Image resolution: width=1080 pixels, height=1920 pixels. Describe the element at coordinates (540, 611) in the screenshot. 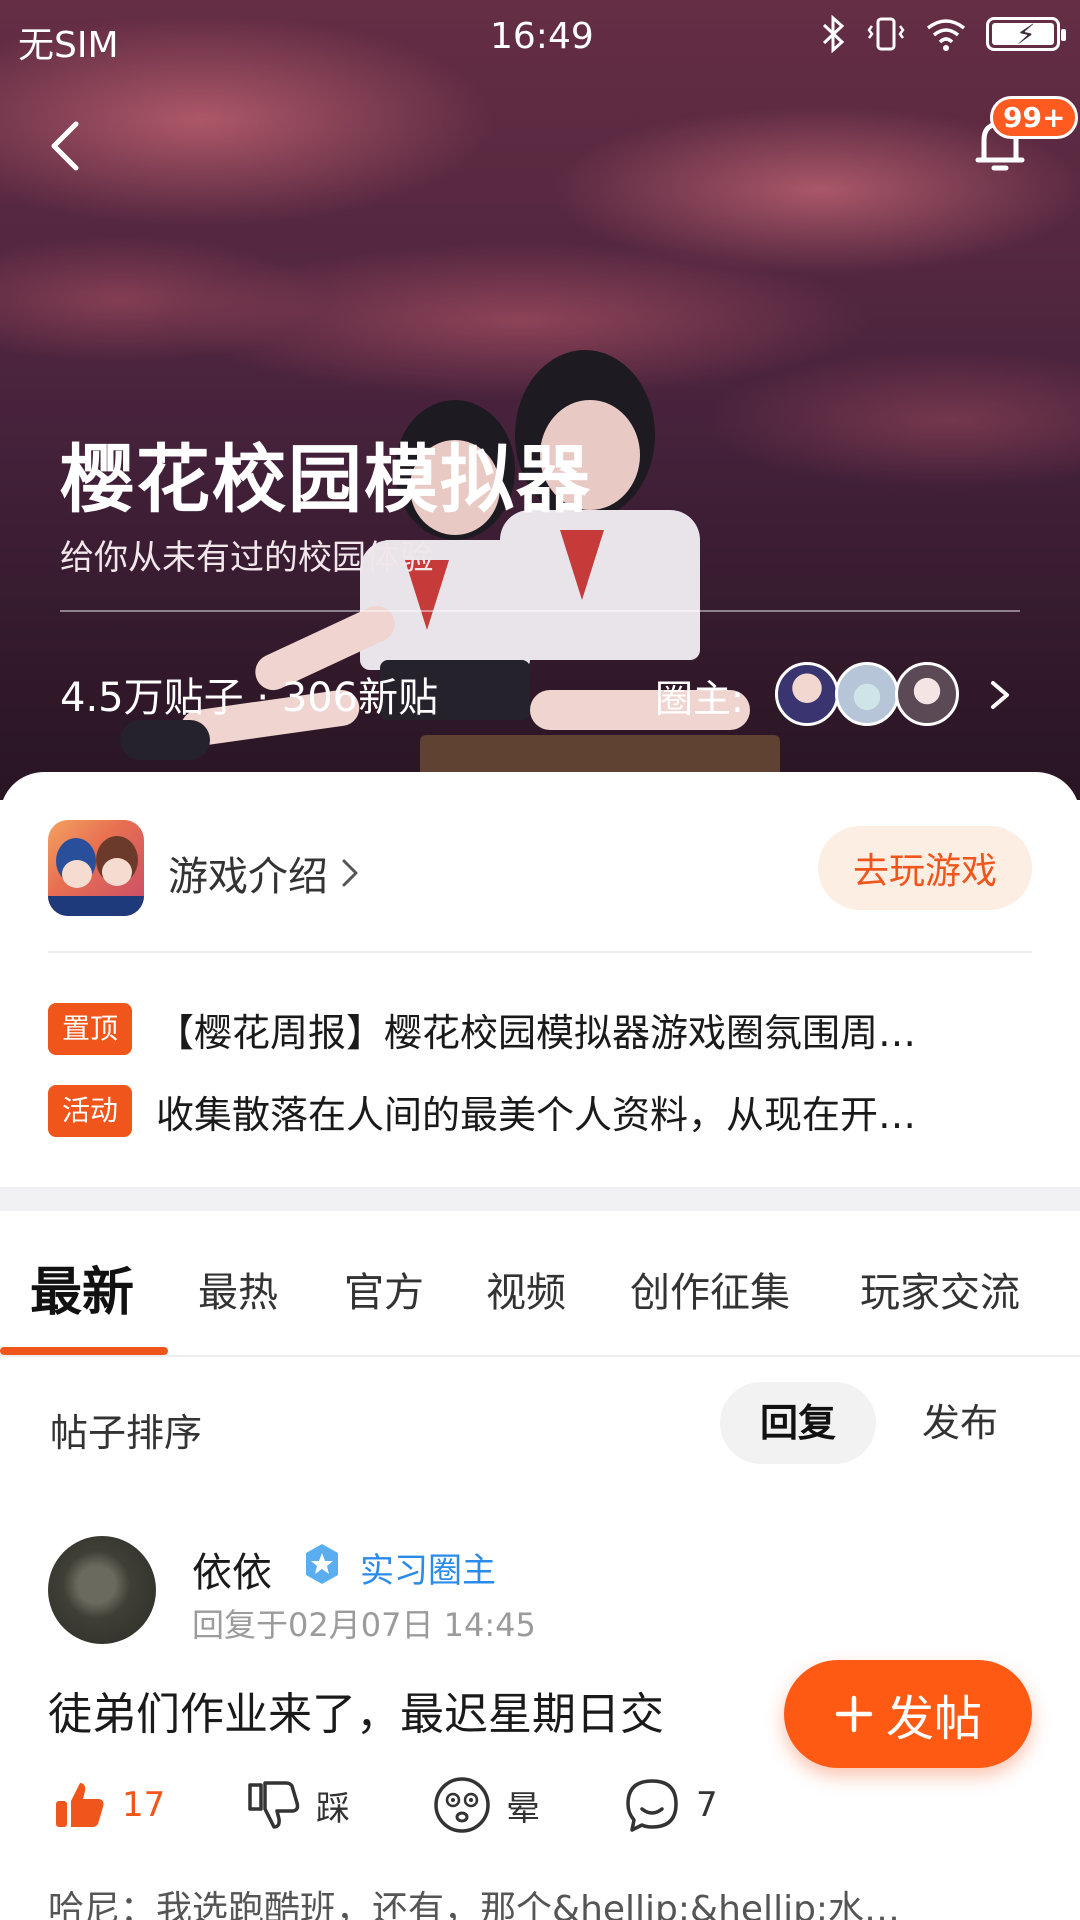

I see `banner-divider` at that location.